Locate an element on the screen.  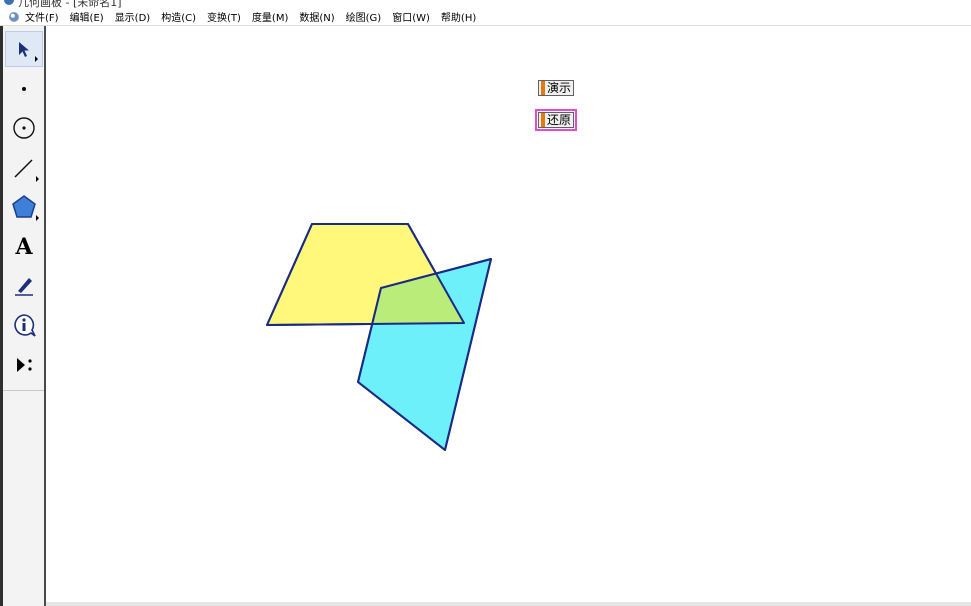
menu-graph: 绘图(G) is located at coordinates (364, 16).